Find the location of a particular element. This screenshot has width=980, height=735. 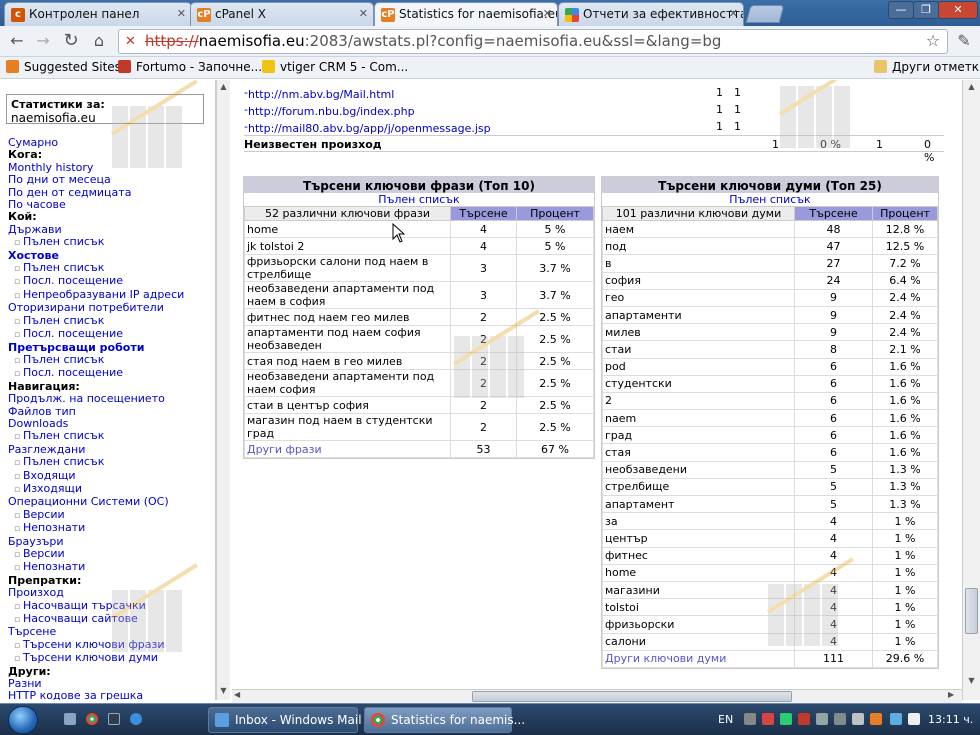

chrome-icon is located at coordinates (92, 719).